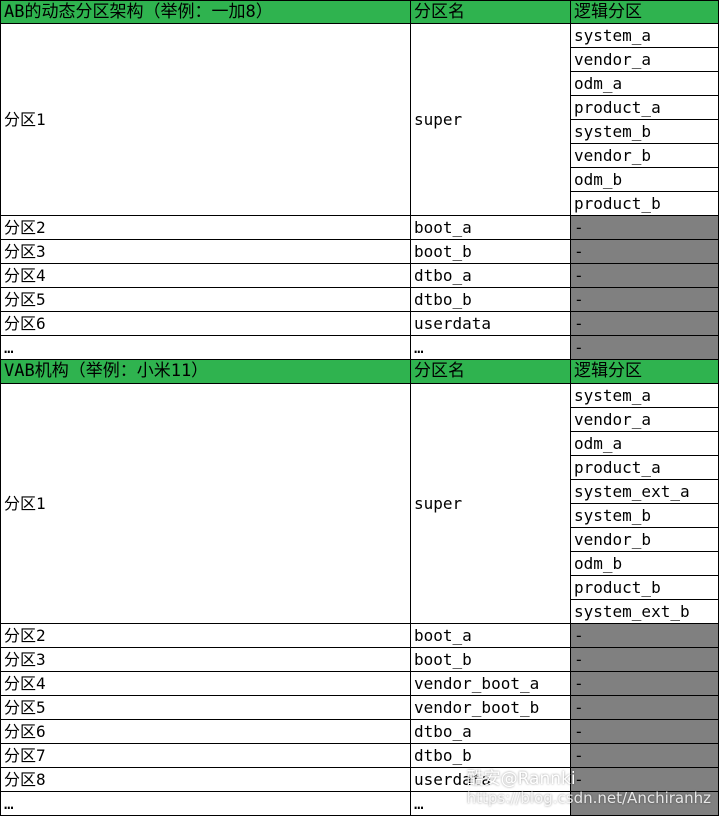  Describe the element at coordinates (205, 120) in the screenshot. I see `partition-number: 分区1` at that location.